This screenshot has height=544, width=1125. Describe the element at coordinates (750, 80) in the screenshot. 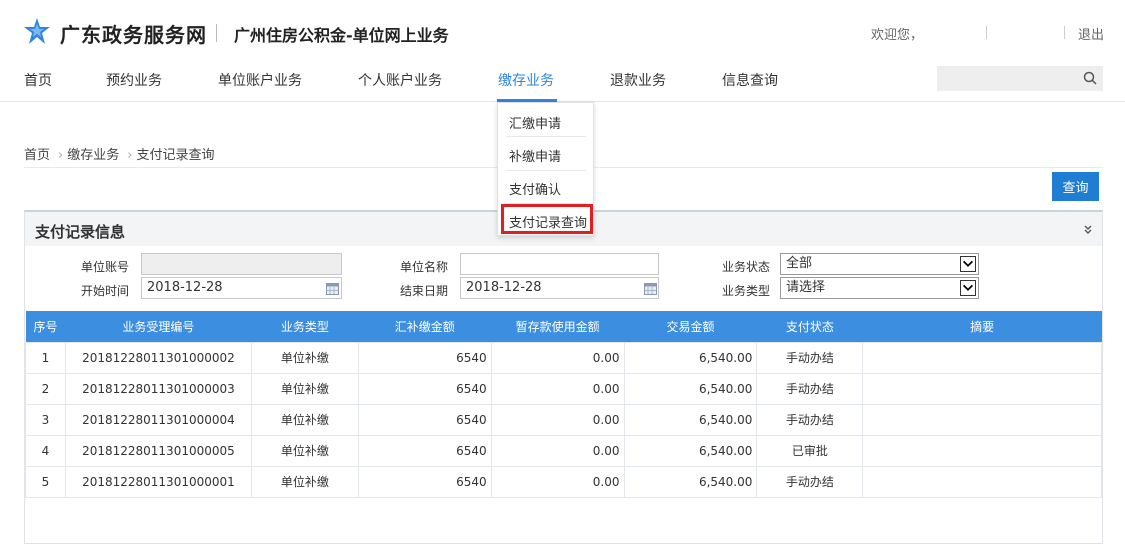

I see `nav-item-info-query: 信息查询` at that location.